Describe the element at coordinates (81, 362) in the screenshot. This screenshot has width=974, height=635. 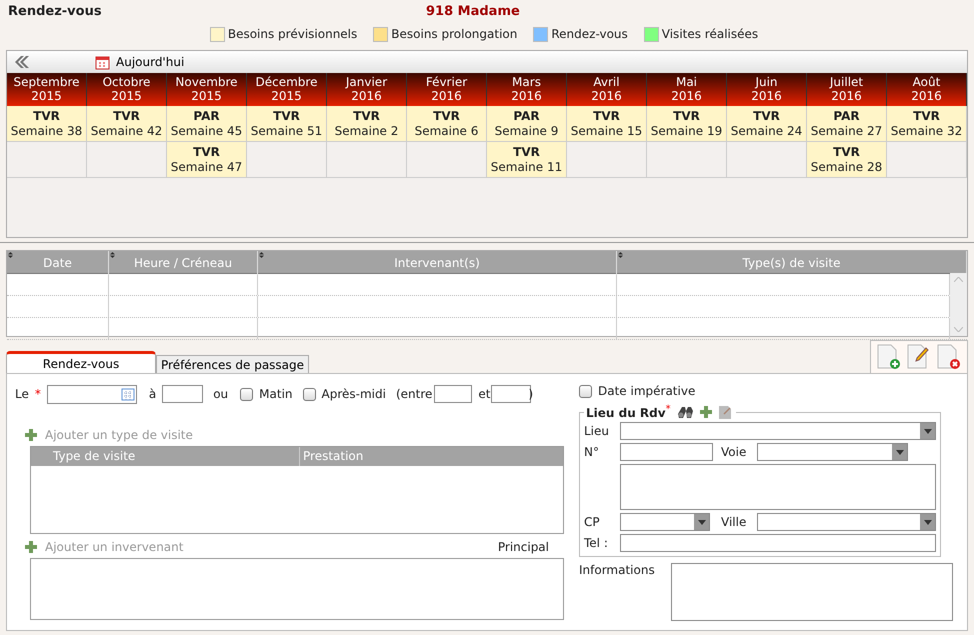
I see `tab: Rendez-vous` at that location.